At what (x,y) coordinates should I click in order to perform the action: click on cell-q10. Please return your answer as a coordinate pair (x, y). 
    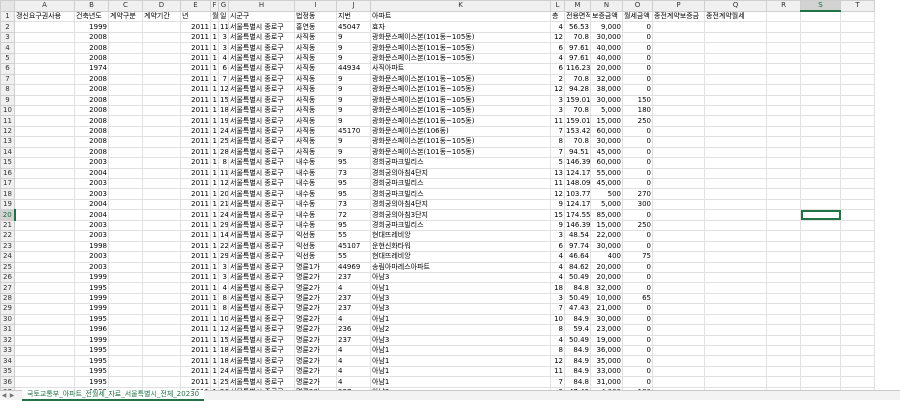
    Looking at the image, I should click on (735, 110).